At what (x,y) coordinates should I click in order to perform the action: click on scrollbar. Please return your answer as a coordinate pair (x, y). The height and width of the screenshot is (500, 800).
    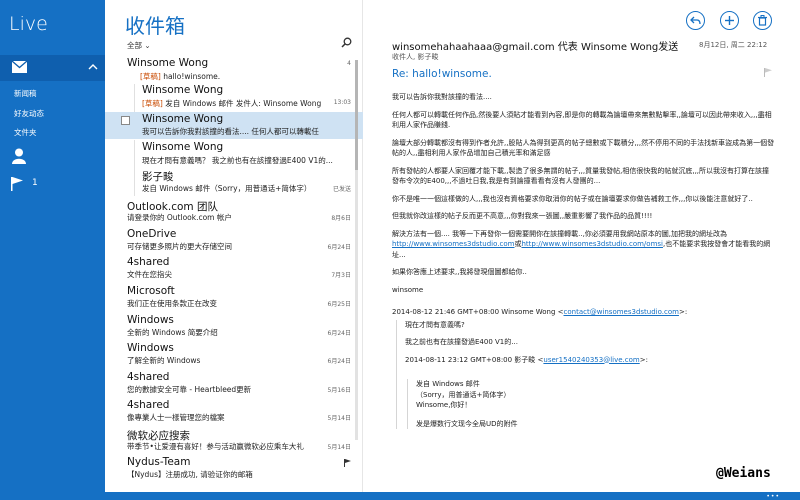
    Looking at the image, I should click on (356, 250).